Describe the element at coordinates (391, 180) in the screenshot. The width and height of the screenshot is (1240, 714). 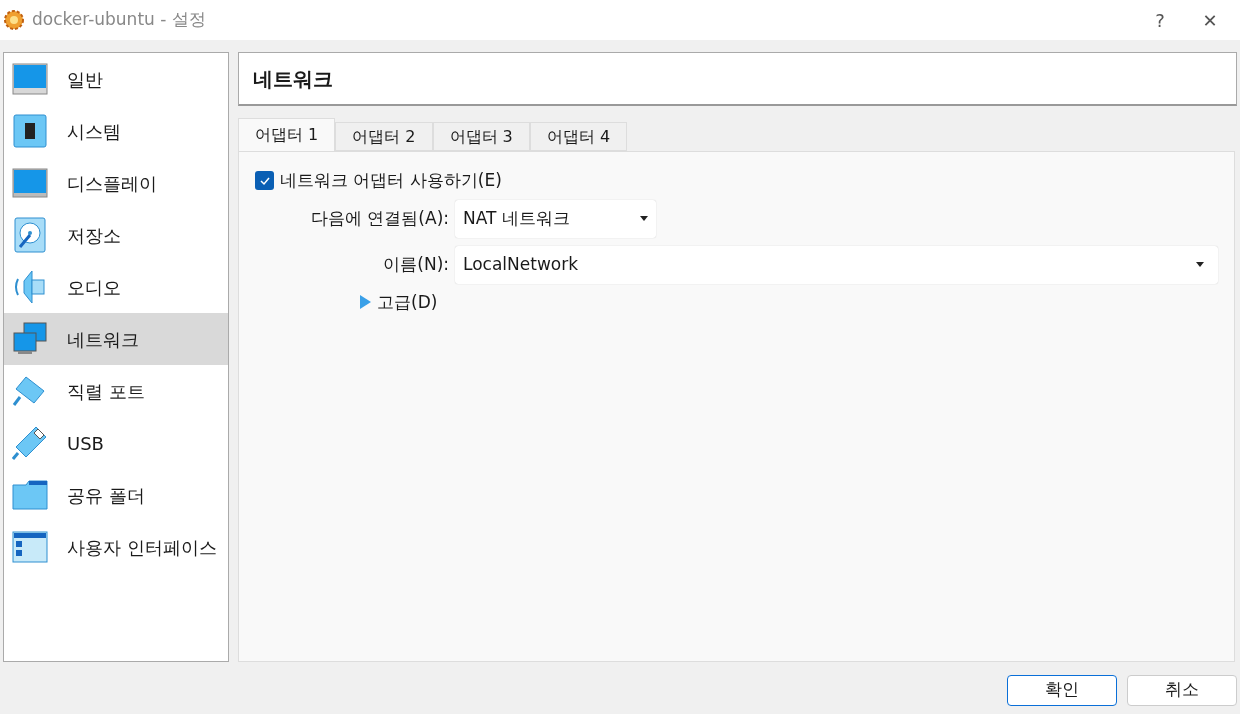
I see `checkbox-label: 네트워크 어댑터 사용하기(E)` at that location.